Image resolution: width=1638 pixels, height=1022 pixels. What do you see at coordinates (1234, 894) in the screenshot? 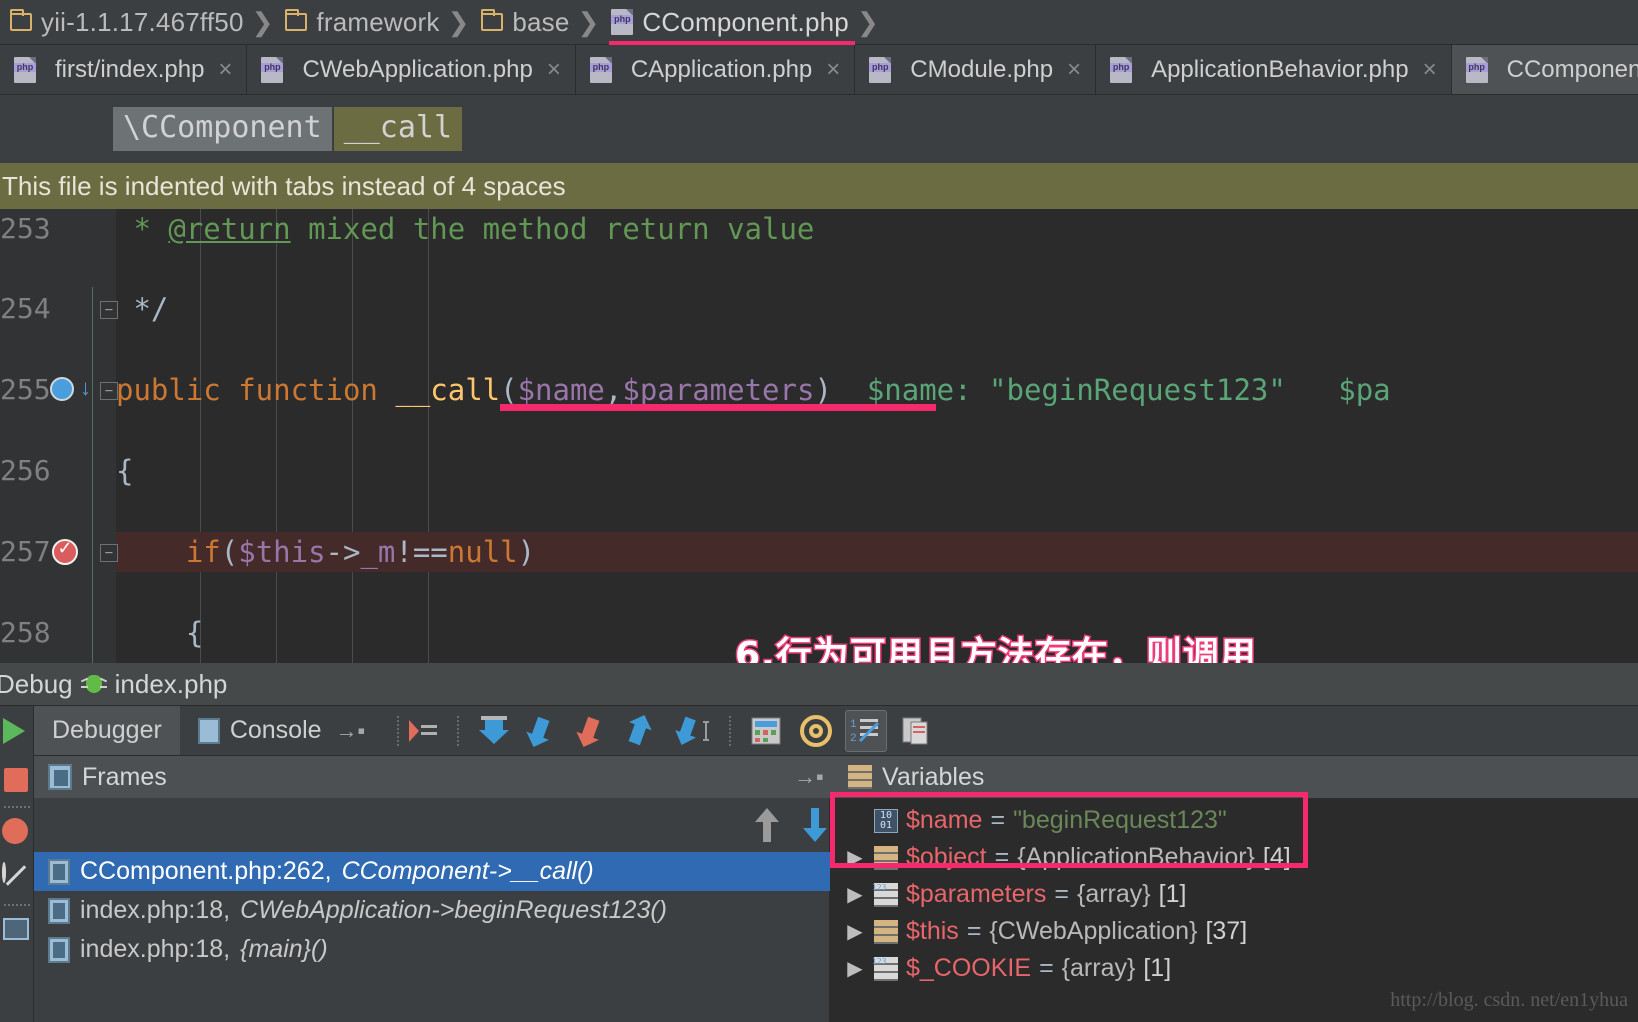
I see `variable-row: ▶ $parameters = {array} [1]` at bounding box center [1234, 894].